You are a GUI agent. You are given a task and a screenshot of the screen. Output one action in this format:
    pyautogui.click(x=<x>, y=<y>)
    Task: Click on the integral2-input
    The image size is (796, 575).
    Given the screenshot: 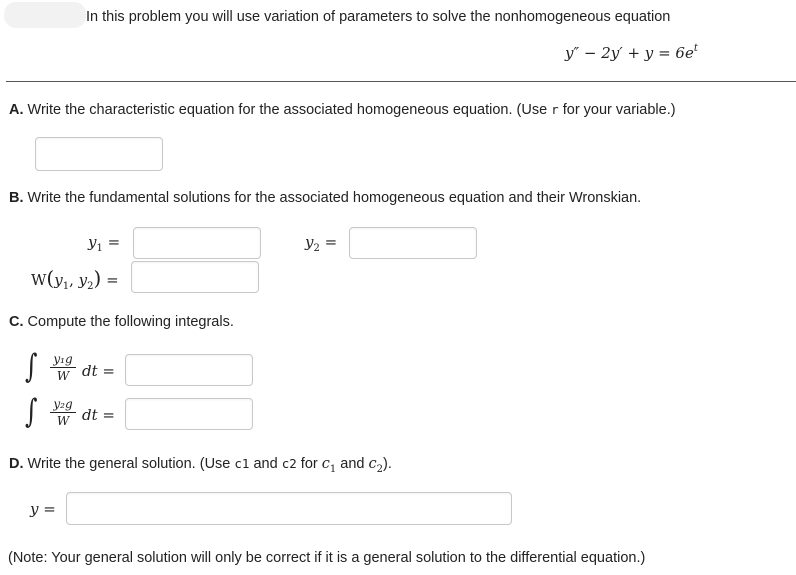 What is the action you would take?
    pyautogui.click(x=189, y=414)
    